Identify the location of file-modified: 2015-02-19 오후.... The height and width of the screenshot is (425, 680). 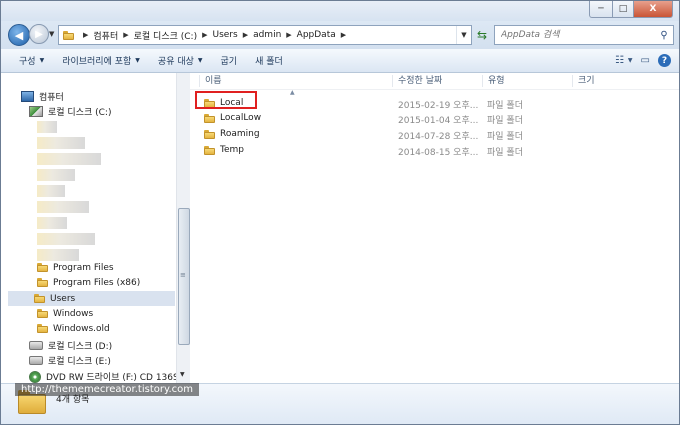
(438, 106).